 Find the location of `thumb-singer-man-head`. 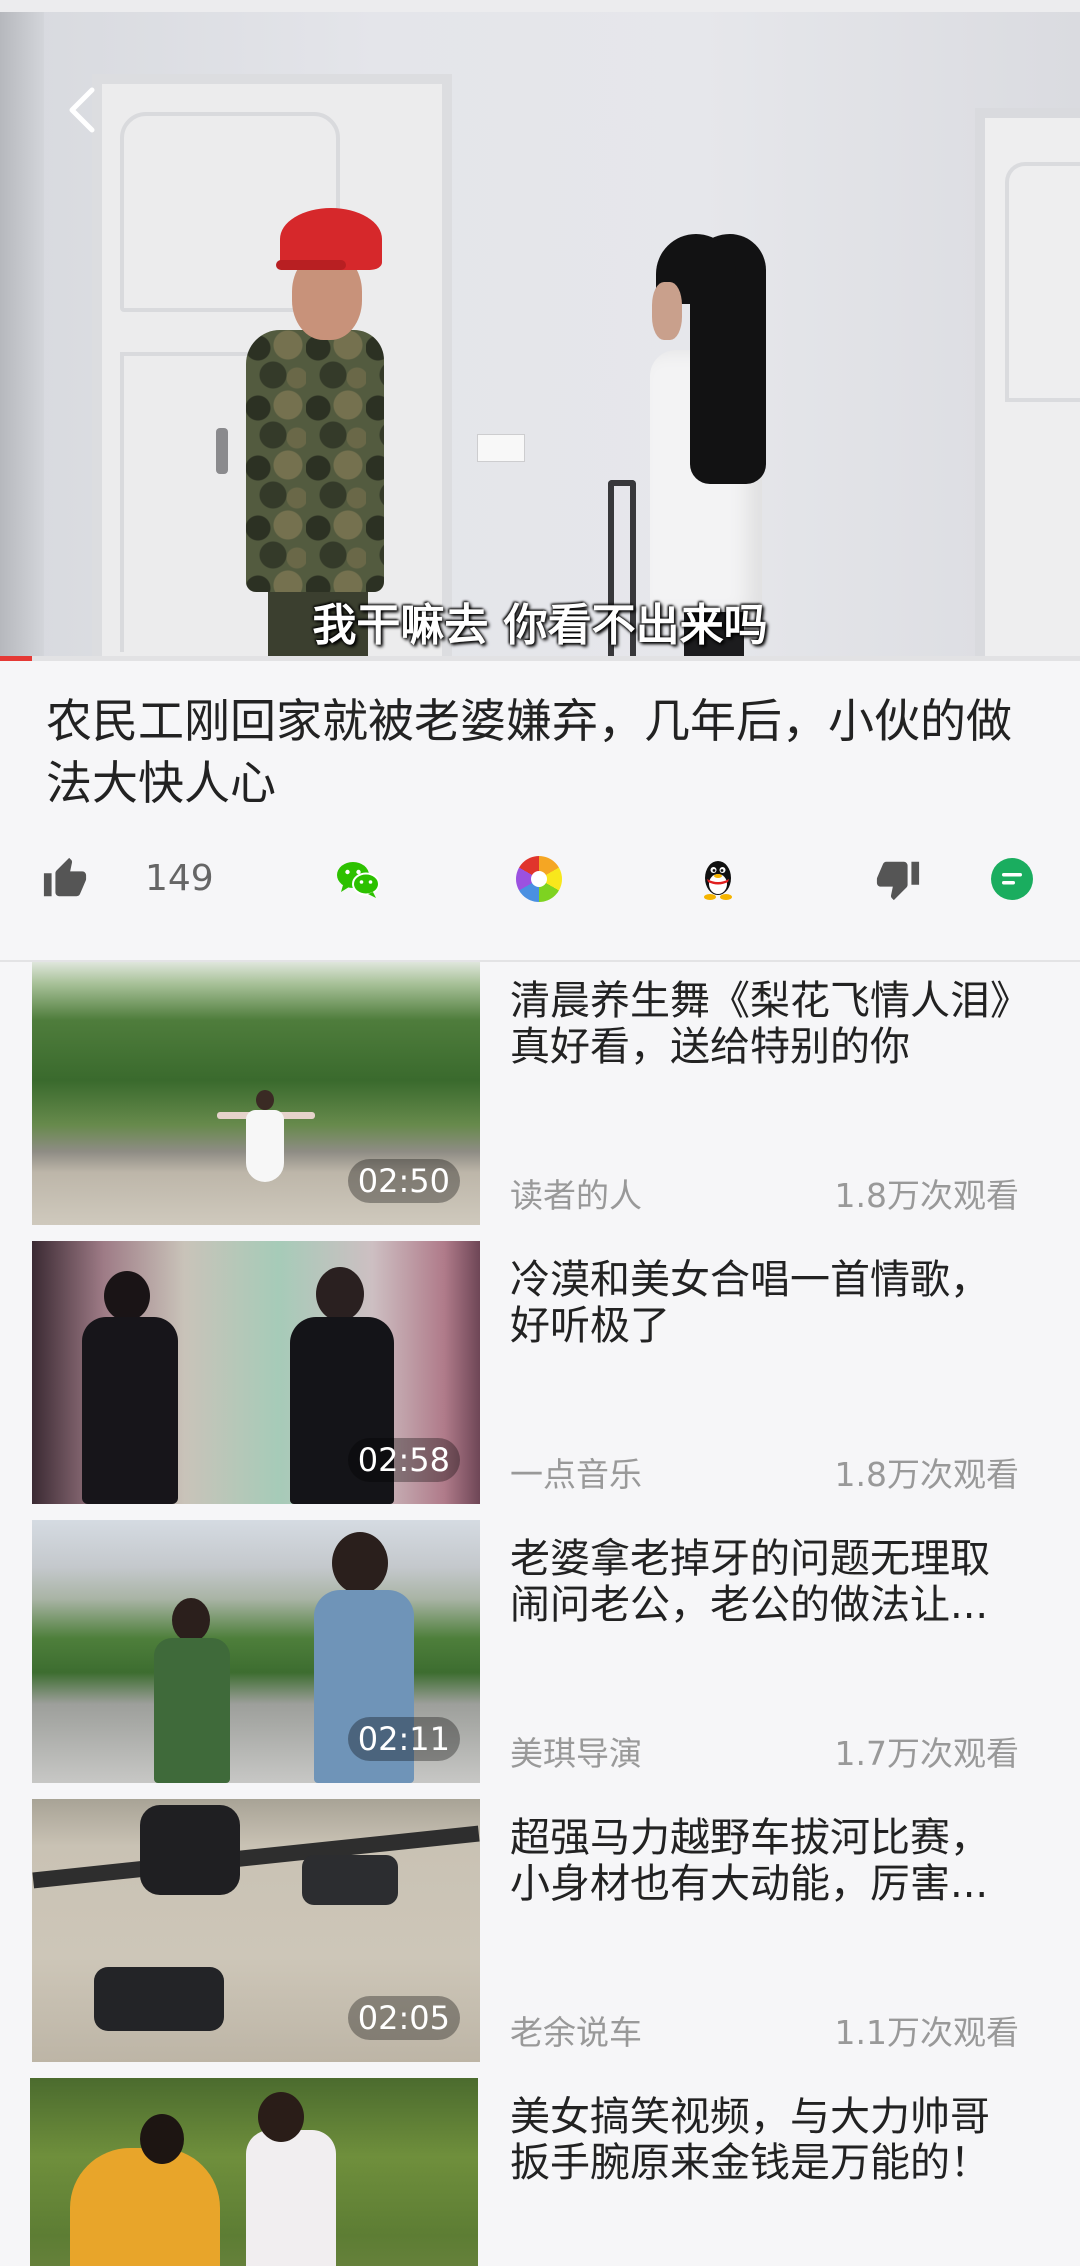

thumb-singer-man-head is located at coordinates (340, 1294).